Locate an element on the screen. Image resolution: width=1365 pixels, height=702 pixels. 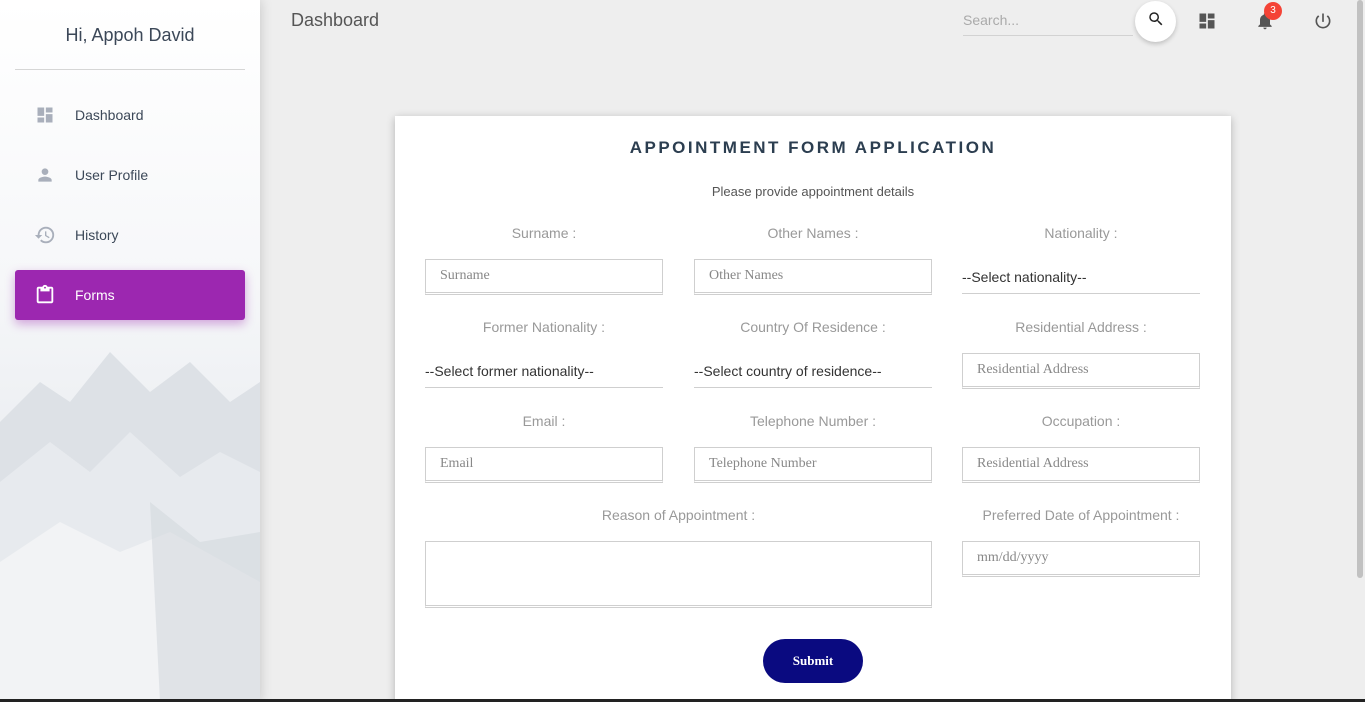
surname-input is located at coordinates (544, 277).